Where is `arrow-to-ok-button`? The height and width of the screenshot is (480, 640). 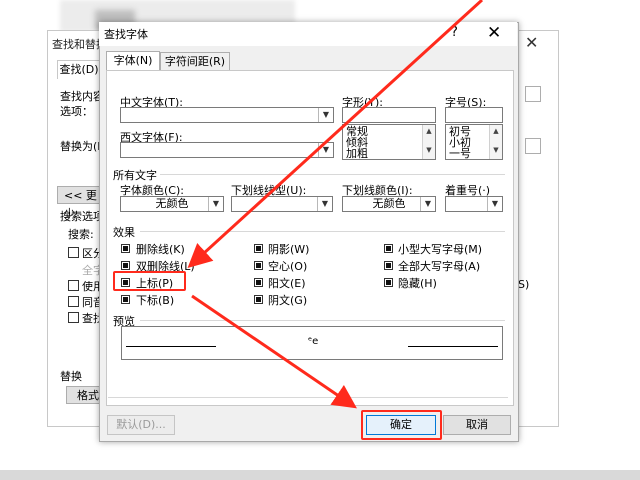
arrow-to-ok-button is located at coordinates (274, 351).